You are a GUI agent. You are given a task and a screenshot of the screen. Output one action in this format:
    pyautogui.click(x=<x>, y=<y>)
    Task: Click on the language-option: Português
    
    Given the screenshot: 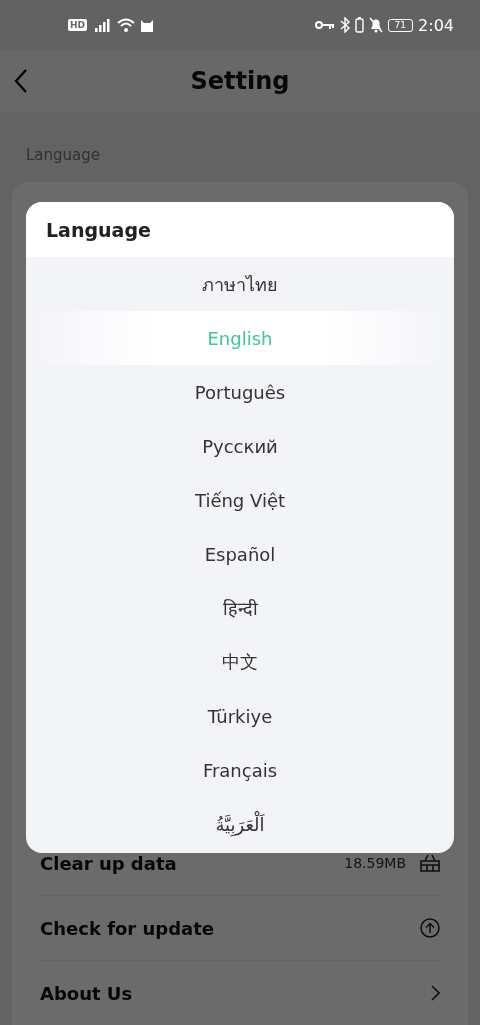 What is the action you would take?
    pyautogui.click(x=240, y=392)
    